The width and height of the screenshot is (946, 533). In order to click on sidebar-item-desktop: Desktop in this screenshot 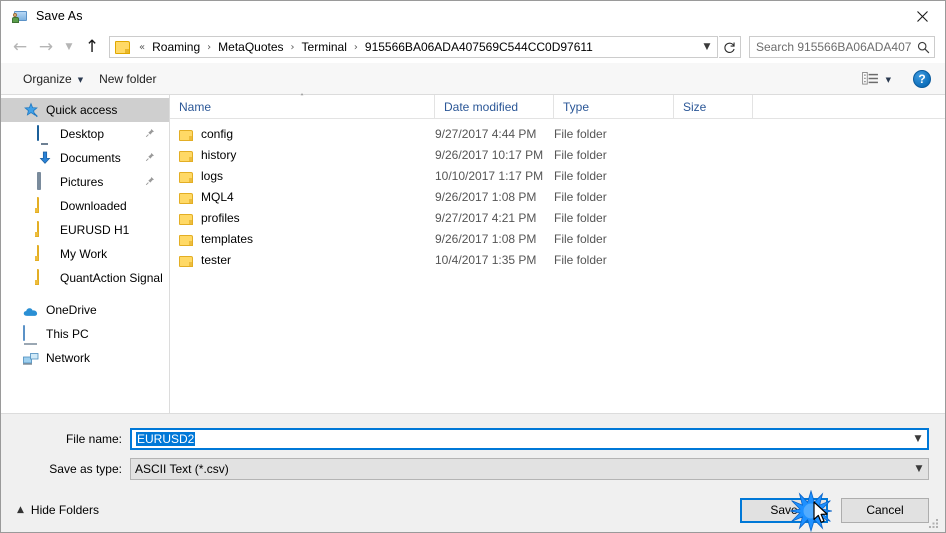, I will do `click(85, 134)`.